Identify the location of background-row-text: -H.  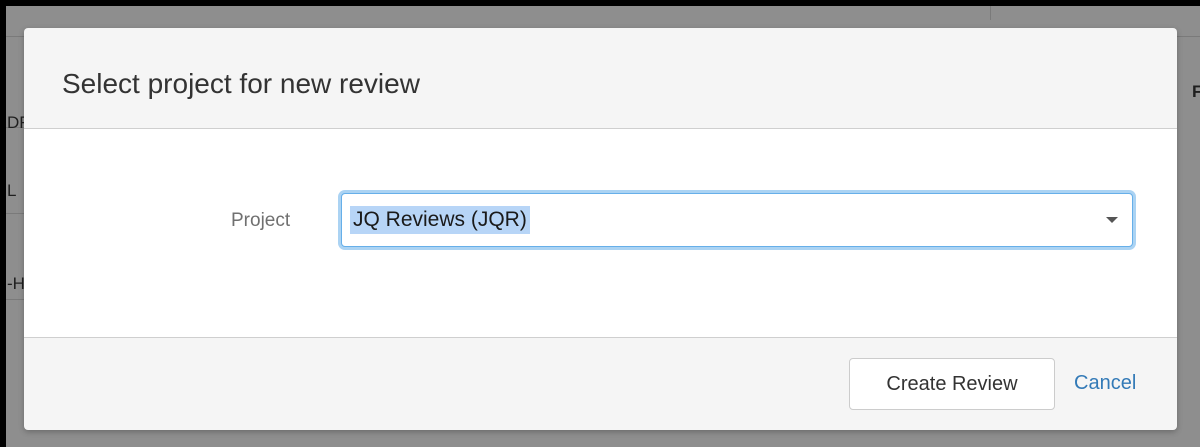
(16, 283).